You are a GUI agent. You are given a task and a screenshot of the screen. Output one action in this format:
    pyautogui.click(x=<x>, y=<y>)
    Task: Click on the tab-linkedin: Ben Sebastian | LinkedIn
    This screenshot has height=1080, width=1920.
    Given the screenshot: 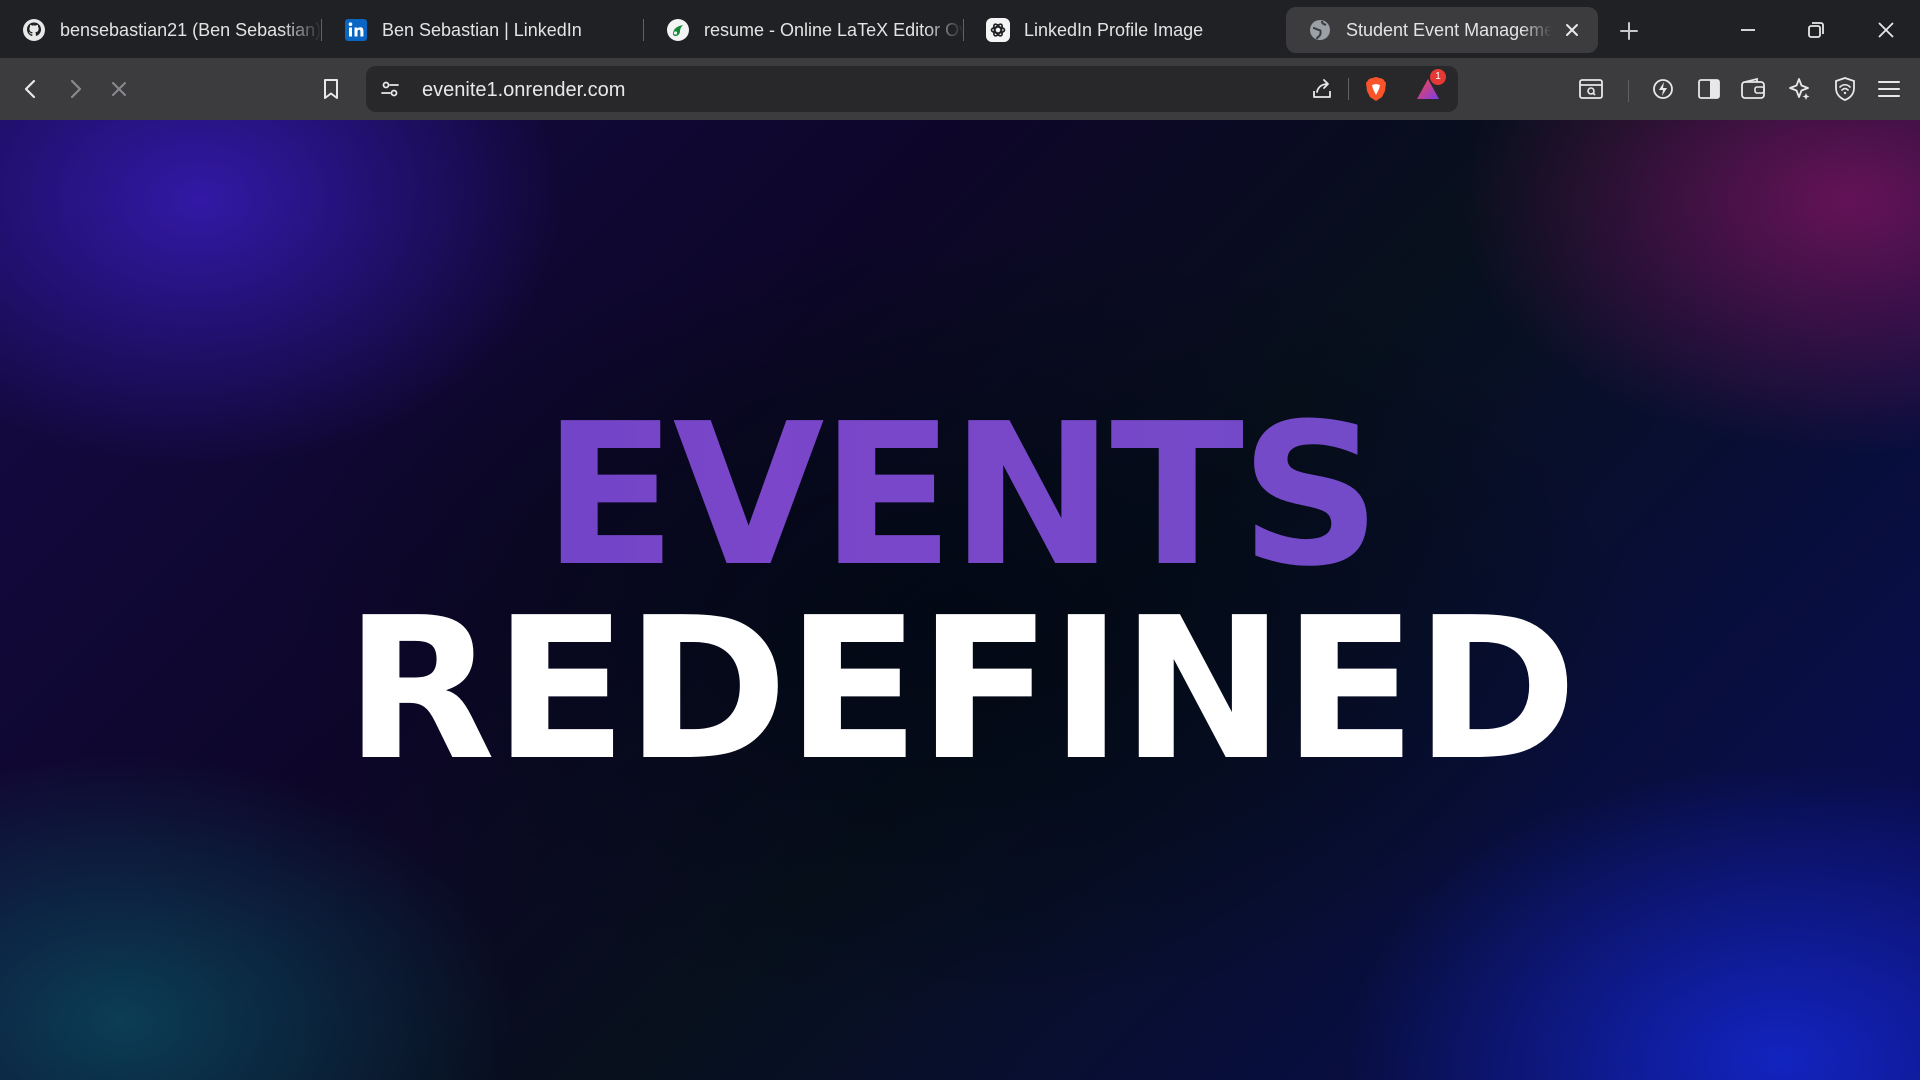 What is the action you would take?
    pyautogui.click(x=483, y=30)
    